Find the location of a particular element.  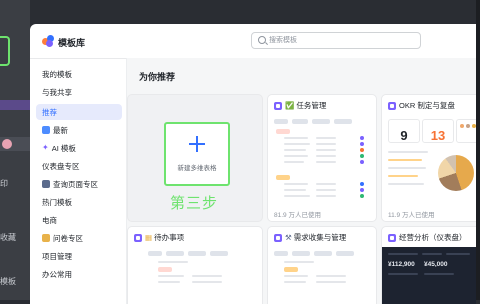

sidebar-item-label: 最新 is located at coordinates (60, 130).